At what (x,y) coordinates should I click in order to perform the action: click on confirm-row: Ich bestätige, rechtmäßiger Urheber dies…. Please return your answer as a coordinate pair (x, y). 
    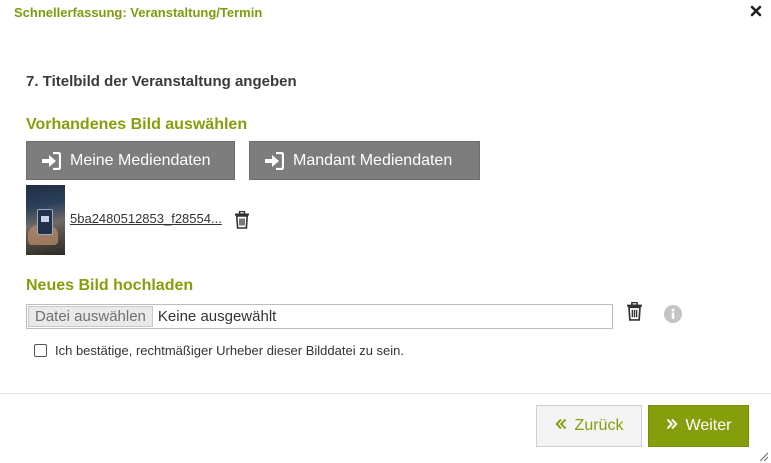
    Looking at the image, I should click on (219, 350).